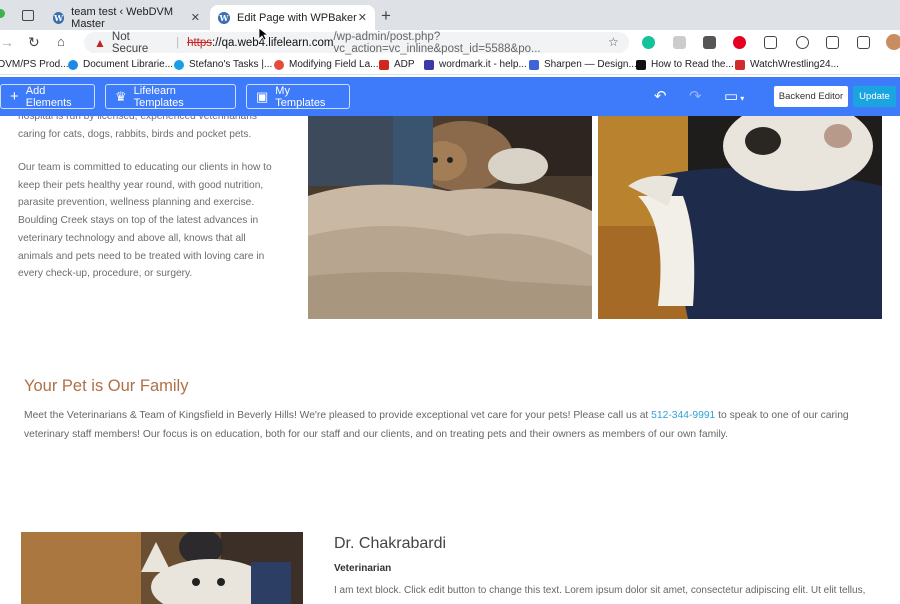  I want to click on update-button: Update, so click(874, 96).